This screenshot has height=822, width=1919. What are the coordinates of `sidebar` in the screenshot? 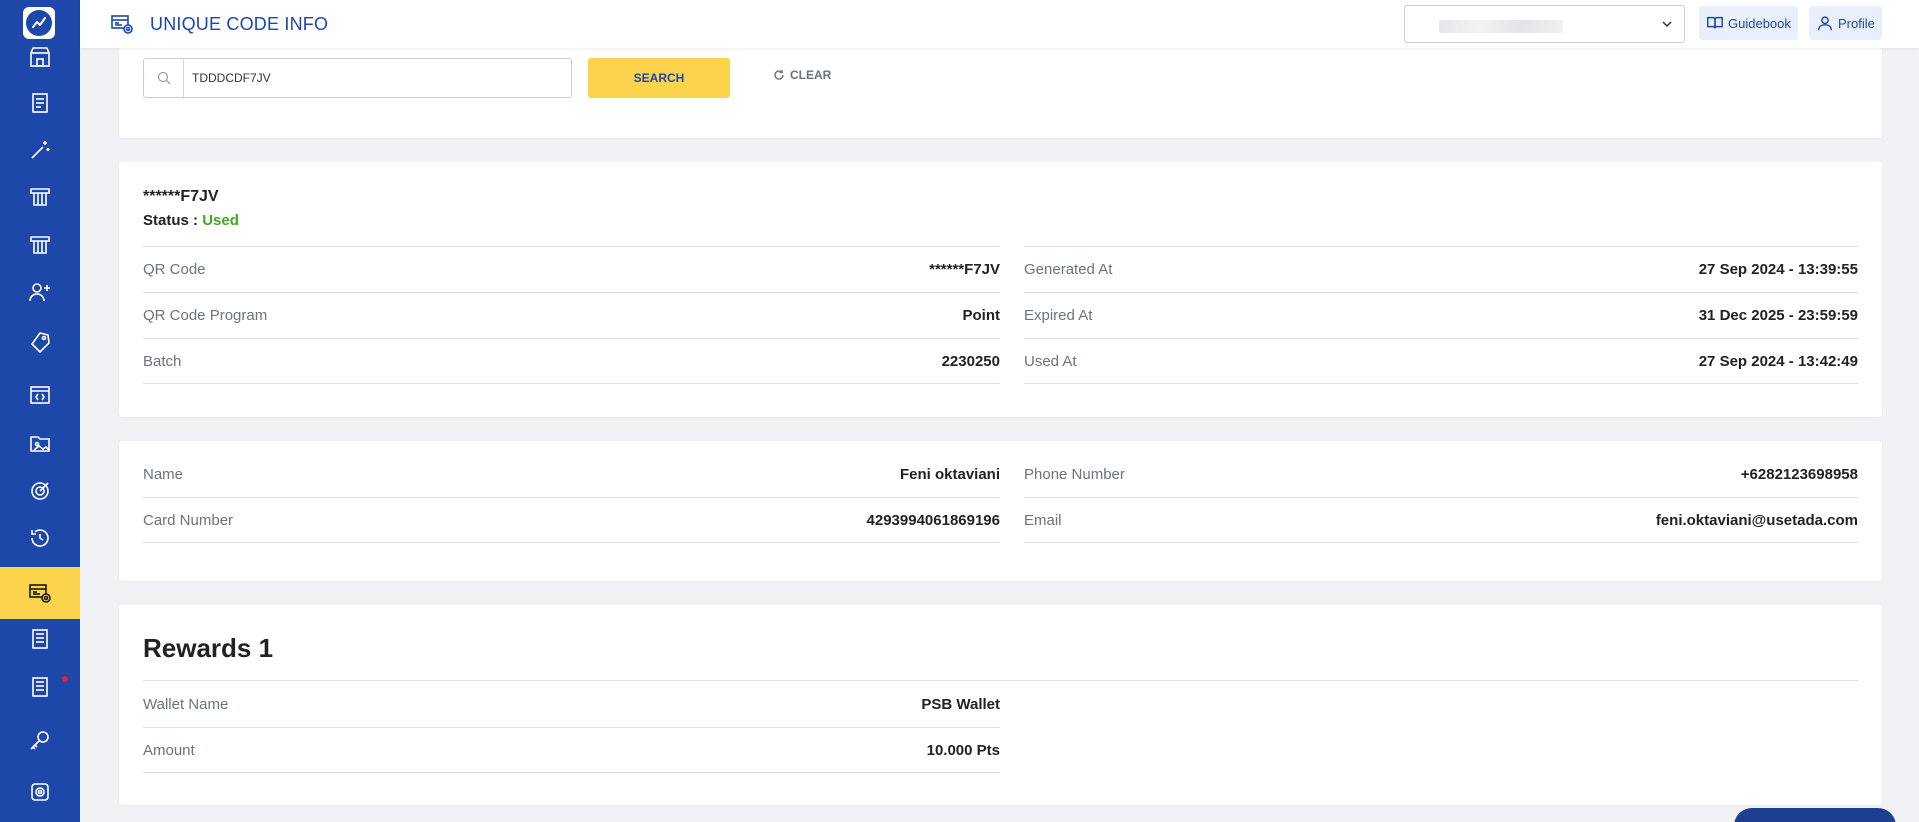 It's located at (40, 411).